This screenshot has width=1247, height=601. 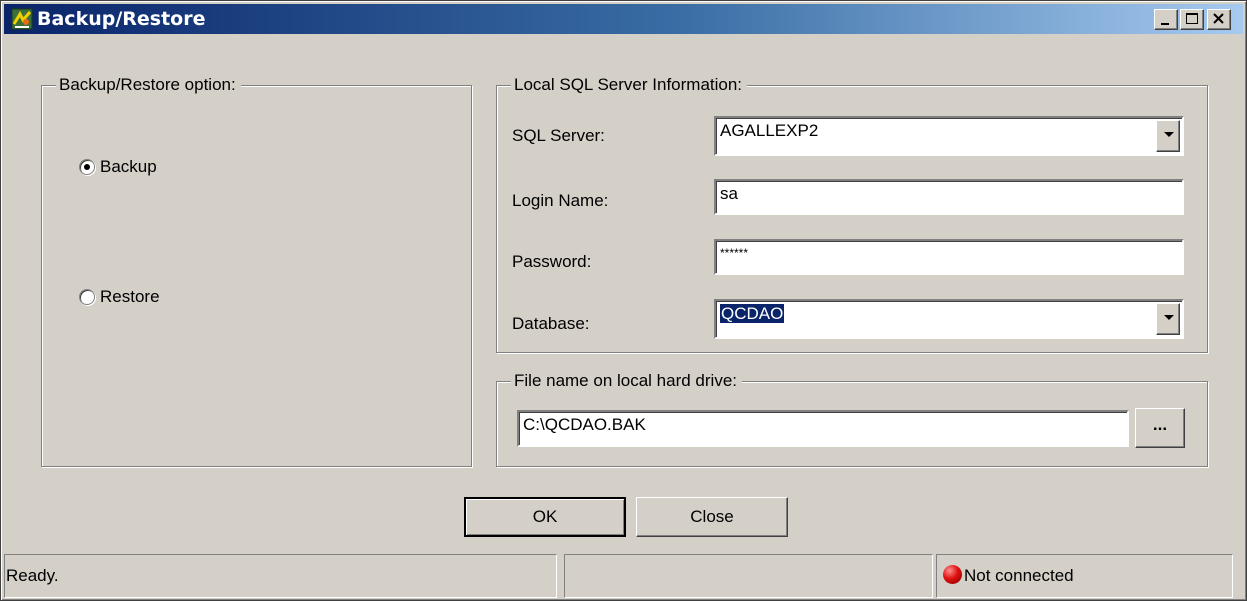 What do you see at coordinates (949, 319) in the screenshot?
I see `database-combobox: QCDAO` at bounding box center [949, 319].